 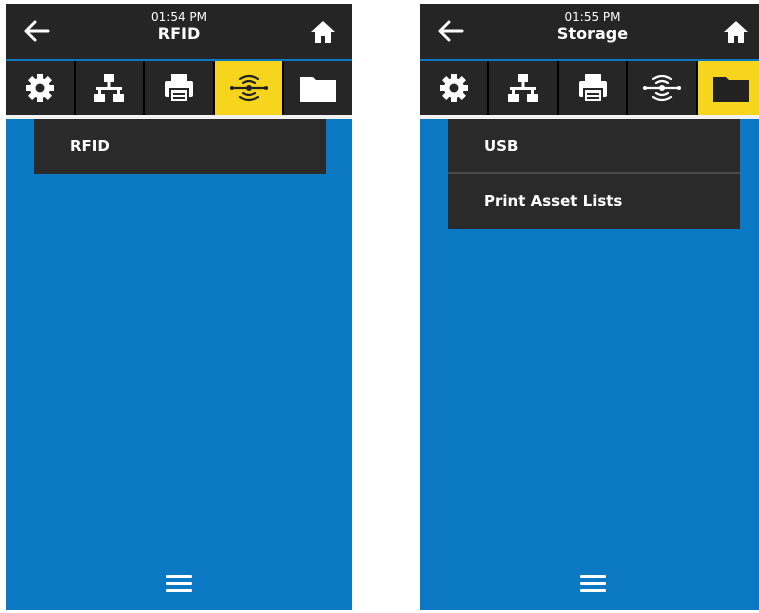 What do you see at coordinates (594, 146) in the screenshot?
I see `menu-item-usb: USB` at bounding box center [594, 146].